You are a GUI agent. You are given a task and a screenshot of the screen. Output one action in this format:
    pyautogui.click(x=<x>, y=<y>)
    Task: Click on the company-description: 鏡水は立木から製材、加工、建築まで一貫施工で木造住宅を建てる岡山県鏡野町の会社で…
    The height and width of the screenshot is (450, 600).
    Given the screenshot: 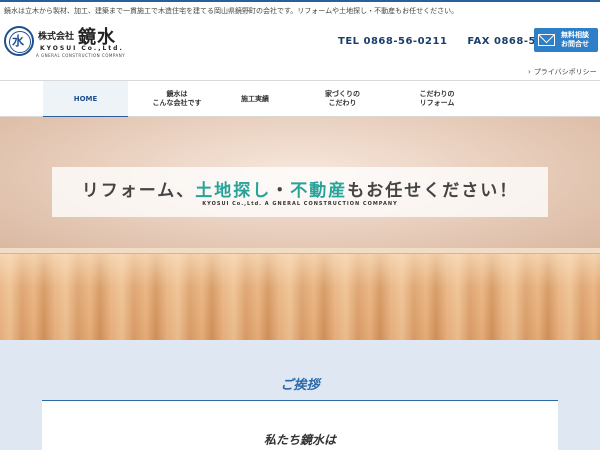 What is the action you would take?
    pyautogui.click(x=231, y=11)
    